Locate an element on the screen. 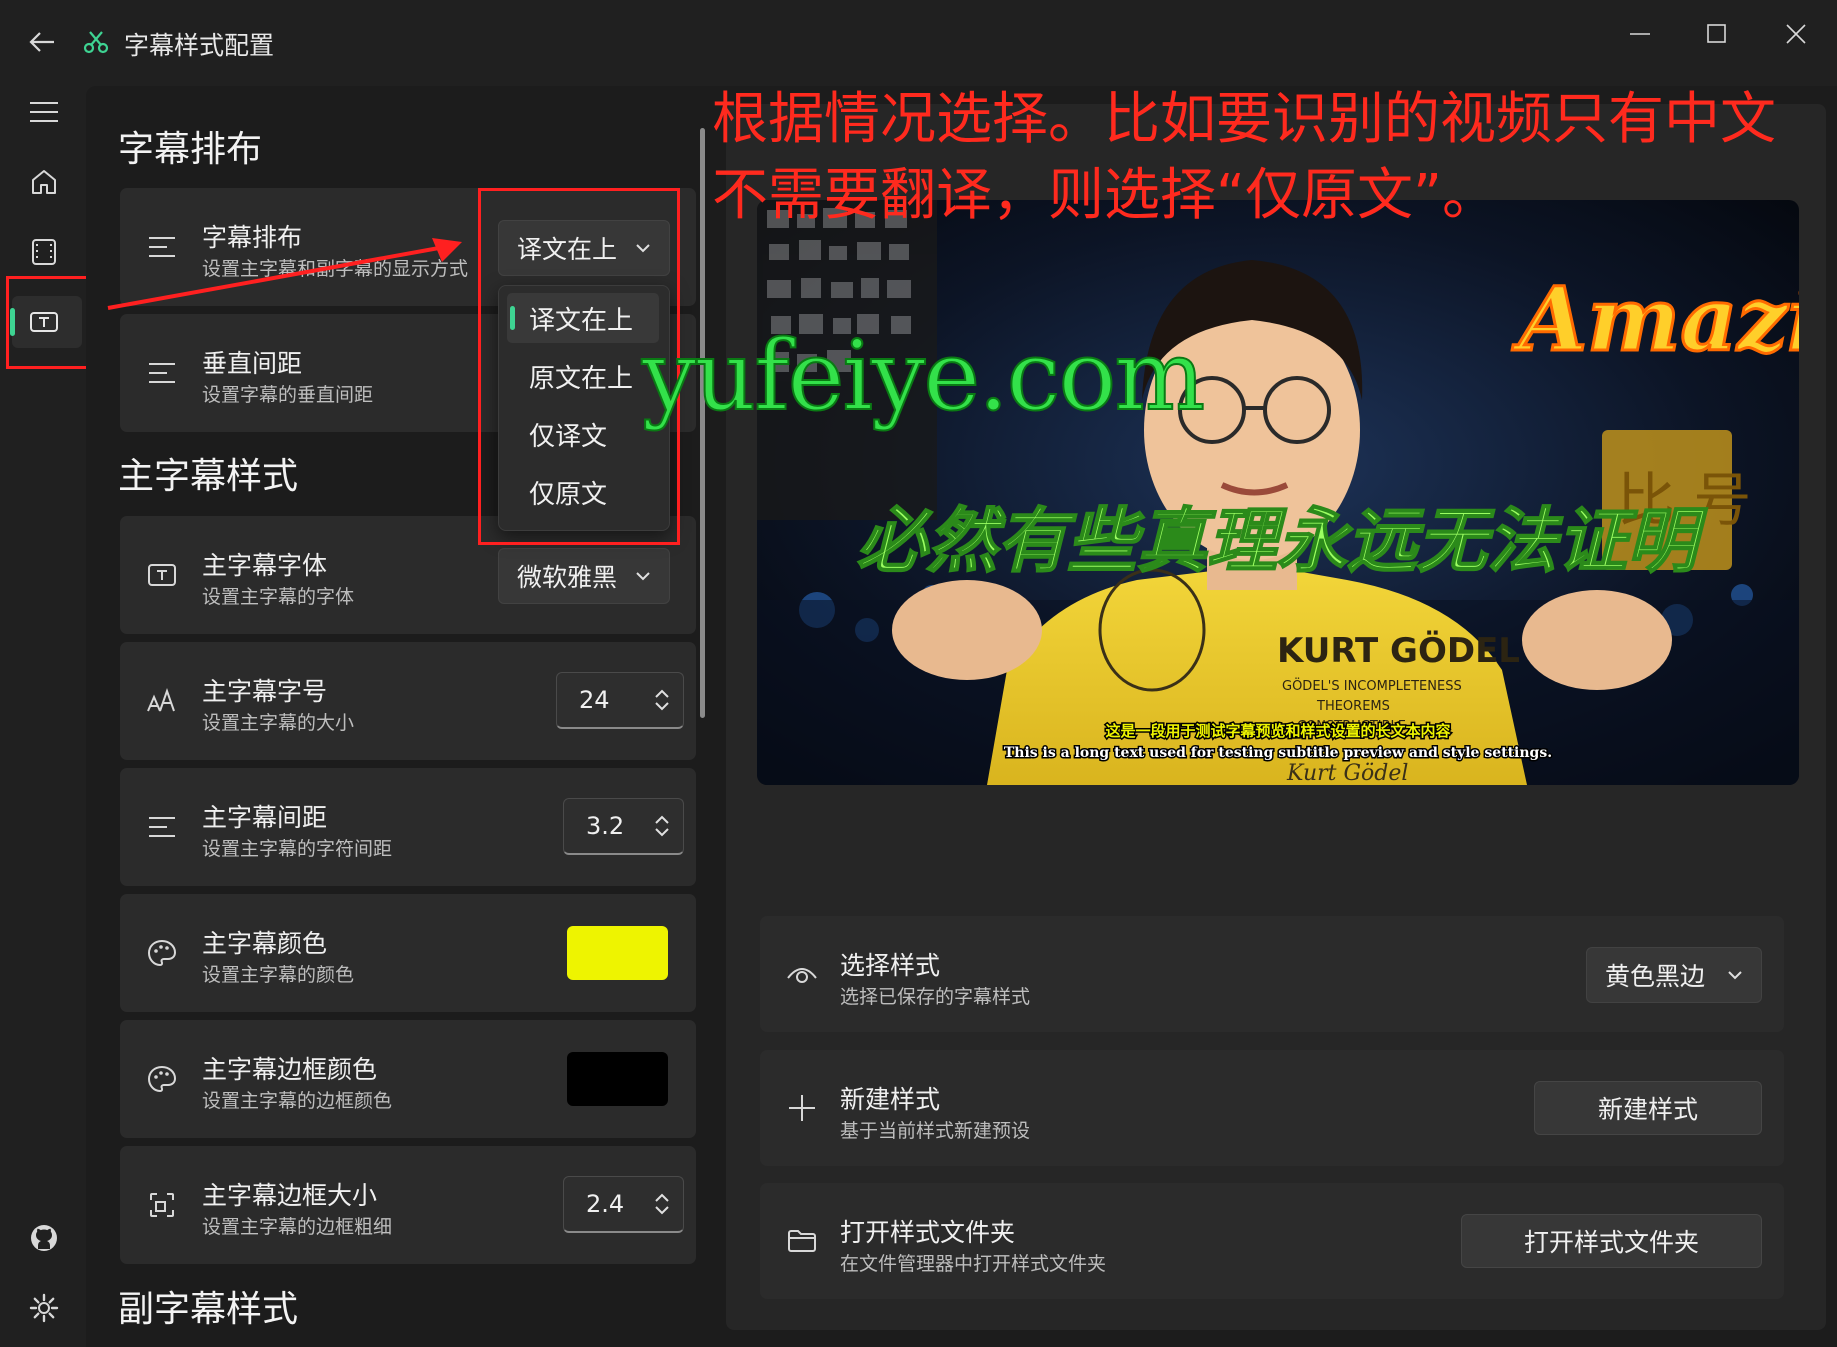 The height and width of the screenshot is (1347, 1837). neon-sign-text: Amazin is located at coordinates (1655, 319).